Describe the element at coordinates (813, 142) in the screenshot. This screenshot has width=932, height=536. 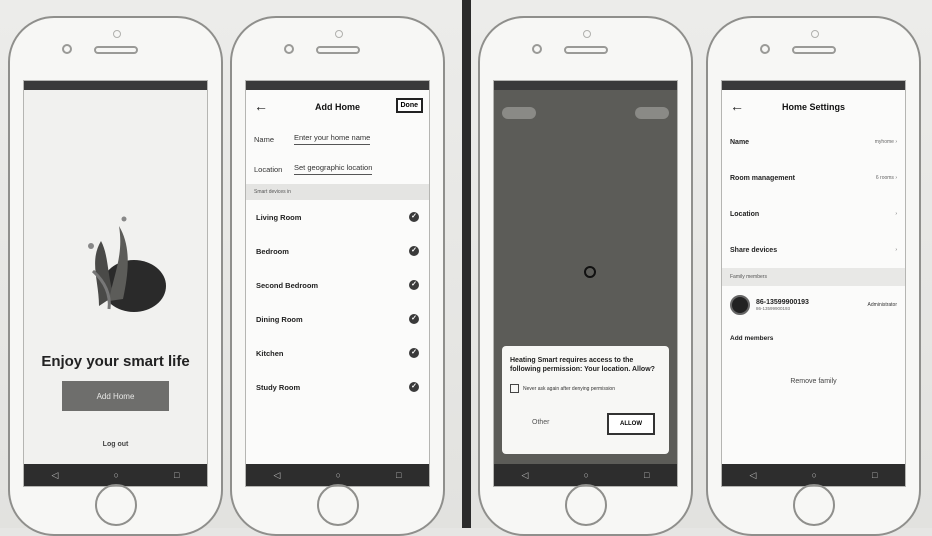
I see `settings-row-name: Name myhome ›` at that location.